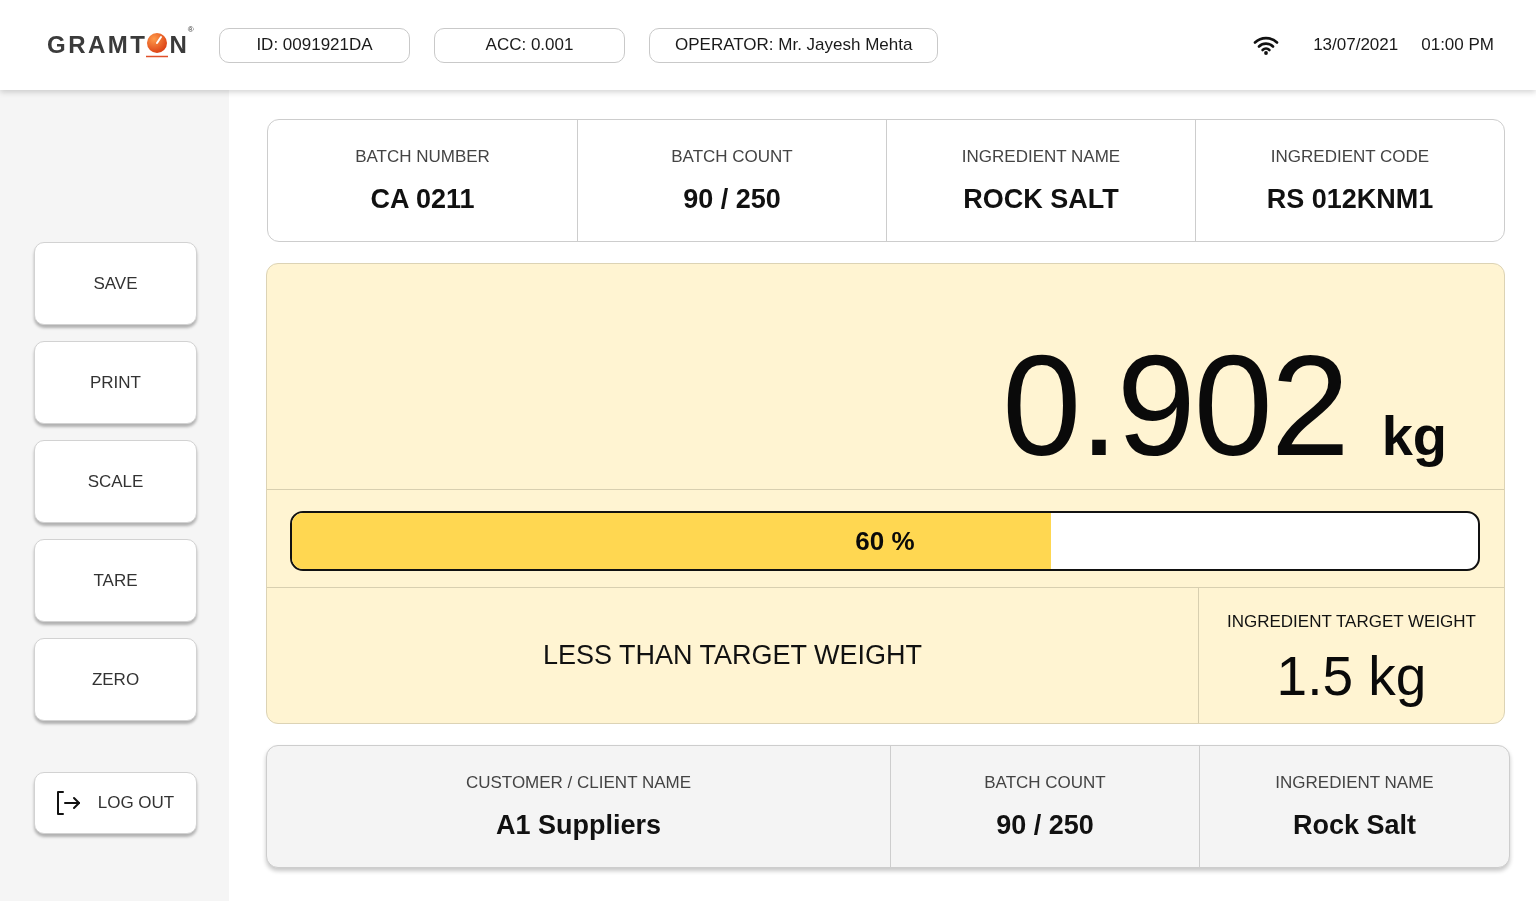 Image resolution: width=1536 pixels, height=901 pixels. Describe the element at coordinates (115, 580) in the screenshot. I see `sidebar-button: TARE` at that location.